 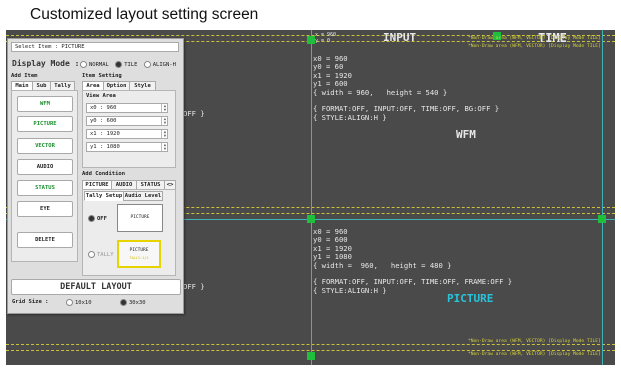 What do you see at coordinates (164, 65) in the screenshot?
I see `mode-align-h-label: ALIGN-H` at bounding box center [164, 65].